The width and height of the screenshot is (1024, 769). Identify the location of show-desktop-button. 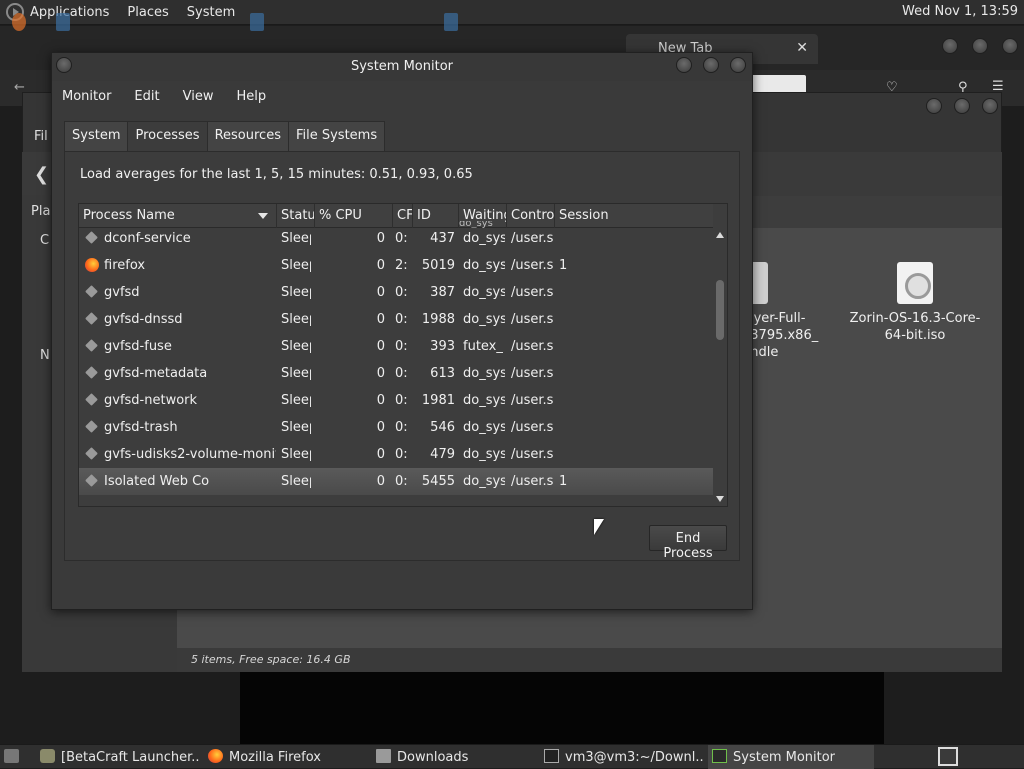
(15, 757).